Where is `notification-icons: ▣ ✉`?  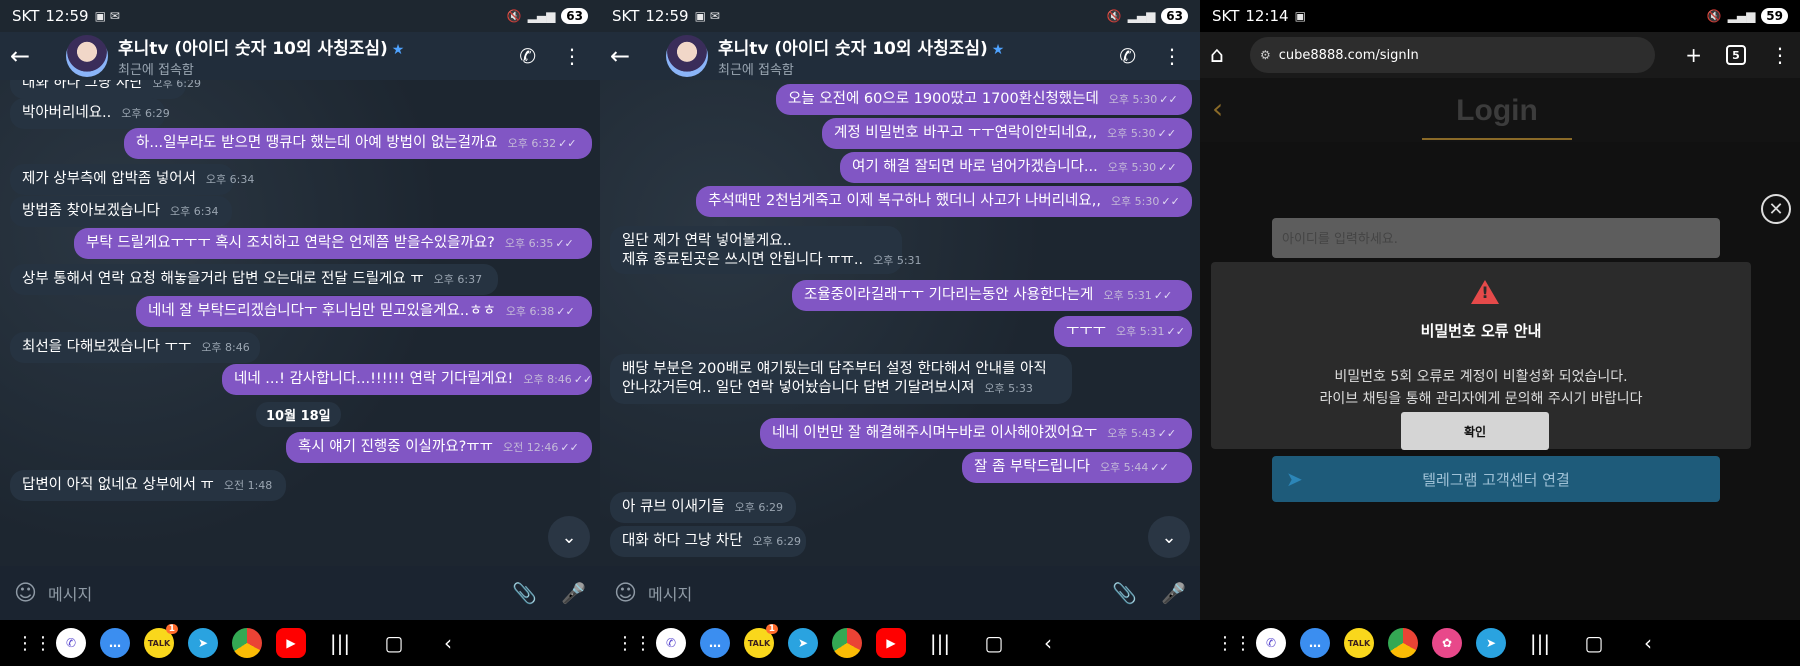
notification-icons: ▣ ✉ is located at coordinates (707, 16).